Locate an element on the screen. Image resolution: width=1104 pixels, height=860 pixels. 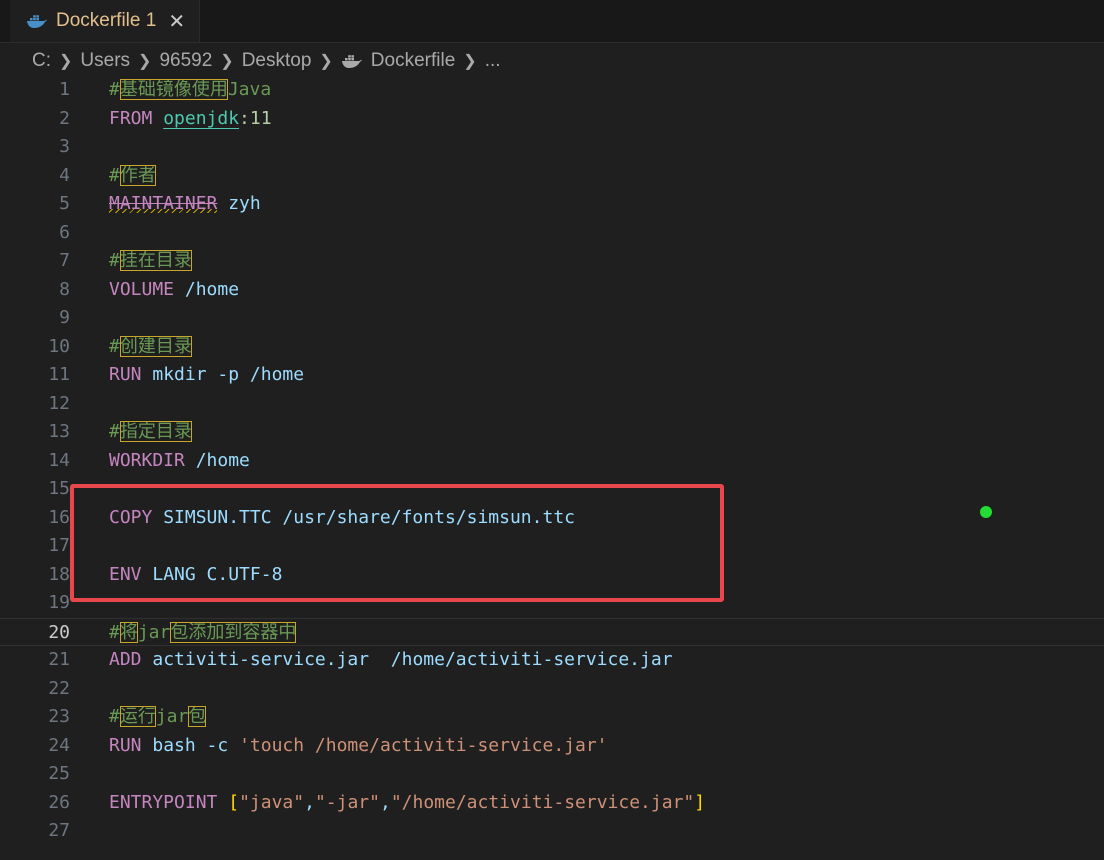
code-token: 'touch /home/activiti-service.jar' is located at coordinates (423, 745).